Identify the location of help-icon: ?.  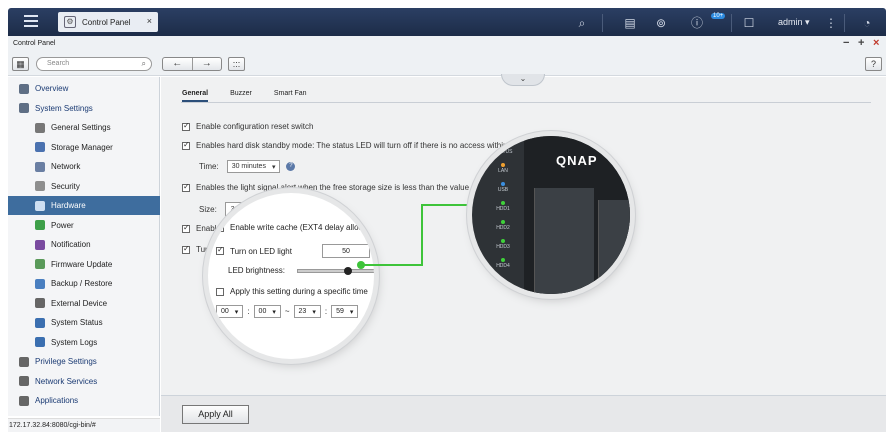
(291, 166).